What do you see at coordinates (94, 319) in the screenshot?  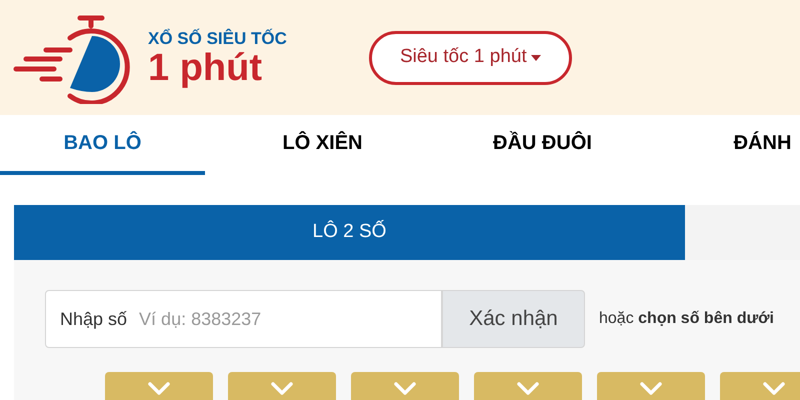 I see `input-label: Nhập số` at bounding box center [94, 319].